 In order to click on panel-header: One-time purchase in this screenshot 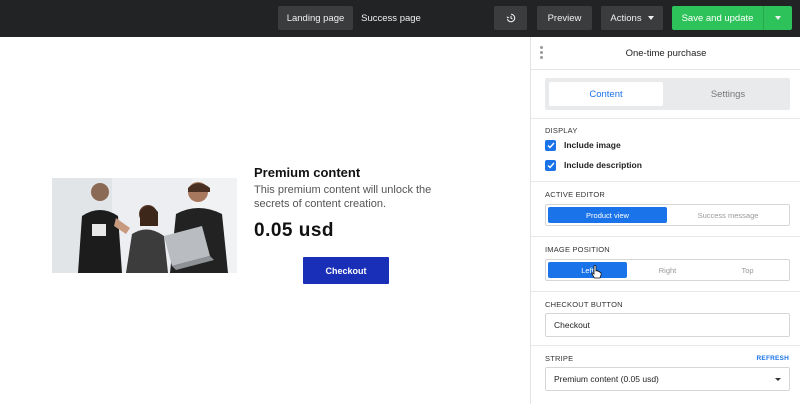, I will do `click(665, 53)`.